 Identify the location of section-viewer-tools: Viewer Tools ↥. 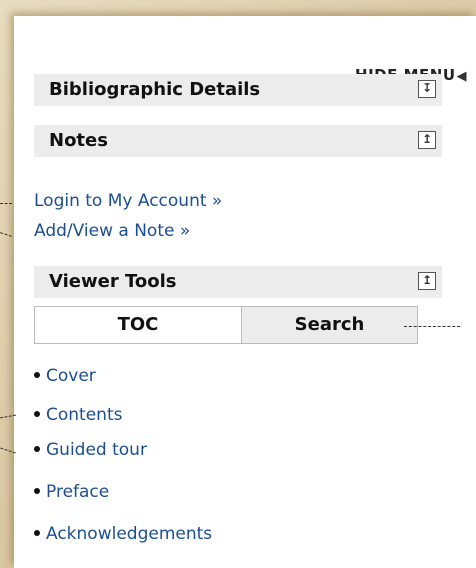
(238, 282).